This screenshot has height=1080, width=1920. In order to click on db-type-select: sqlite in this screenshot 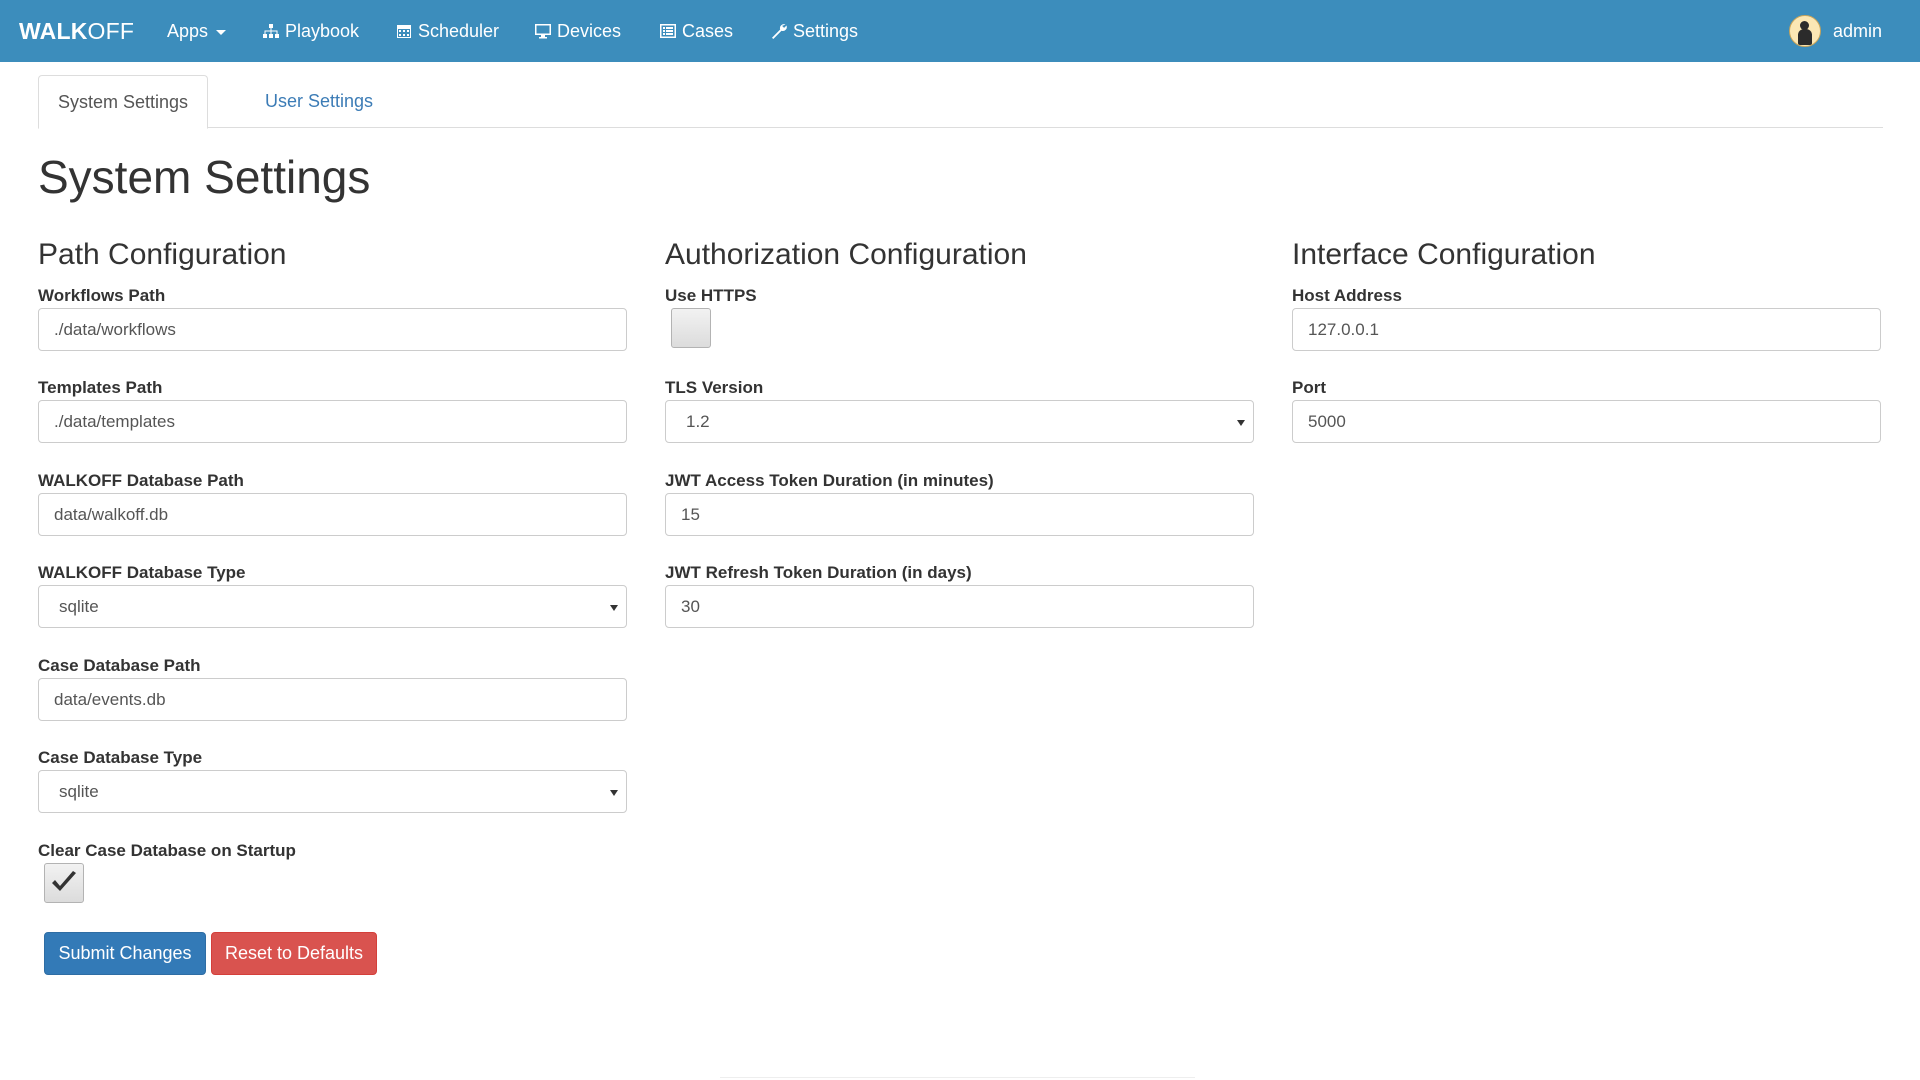, I will do `click(332, 606)`.